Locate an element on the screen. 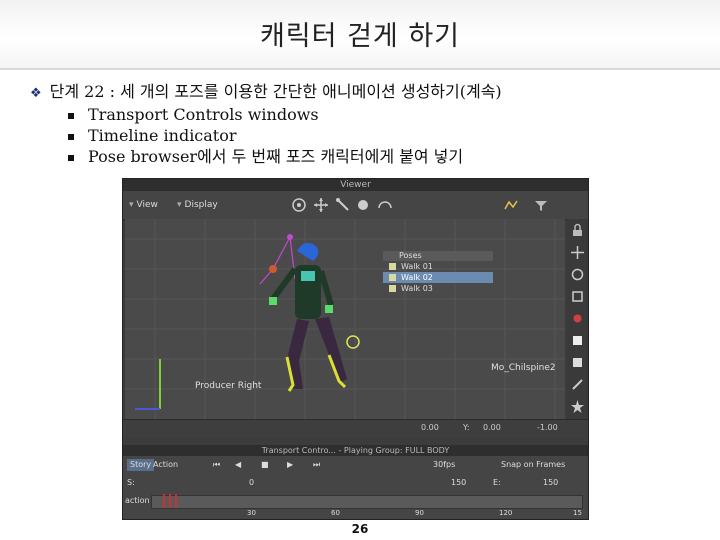 The height and width of the screenshot is (540, 720). fps-select: 30fps is located at coordinates (444, 465).